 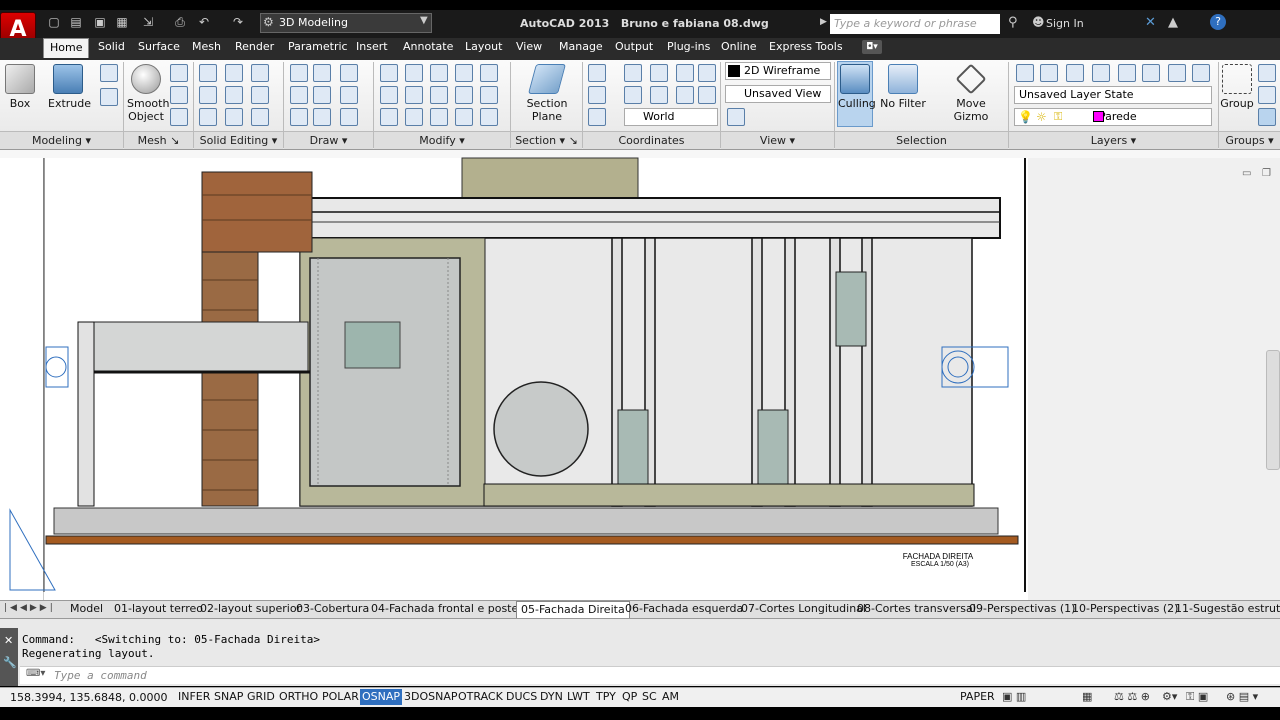 What do you see at coordinates (707, 73) in the screenshot?
I see `ucs-view-icon` at bounding box center [707, 73].